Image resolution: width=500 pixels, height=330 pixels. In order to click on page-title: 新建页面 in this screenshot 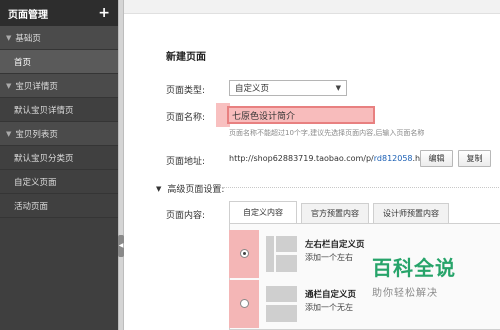, I will do `click(186, 57)`.